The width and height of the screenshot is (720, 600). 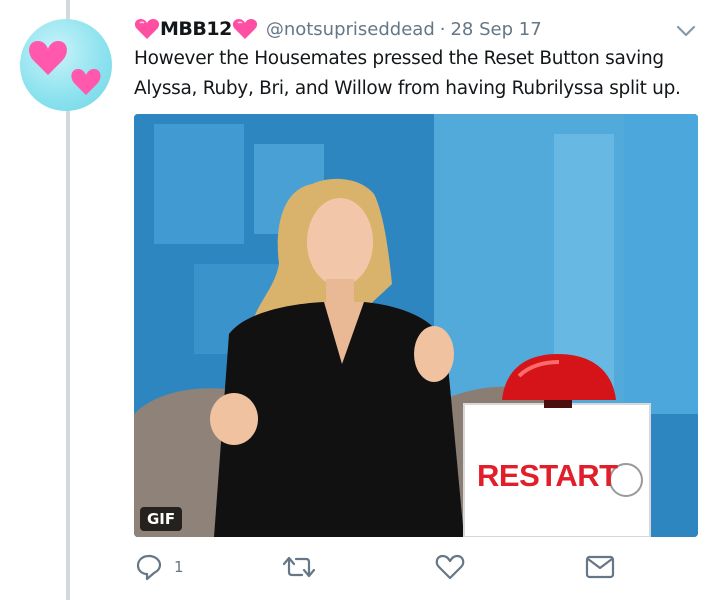 What do you see at coordinates (149, 567) in the screenshot?
I see `reply-icon` at bounding box center [149, 567].